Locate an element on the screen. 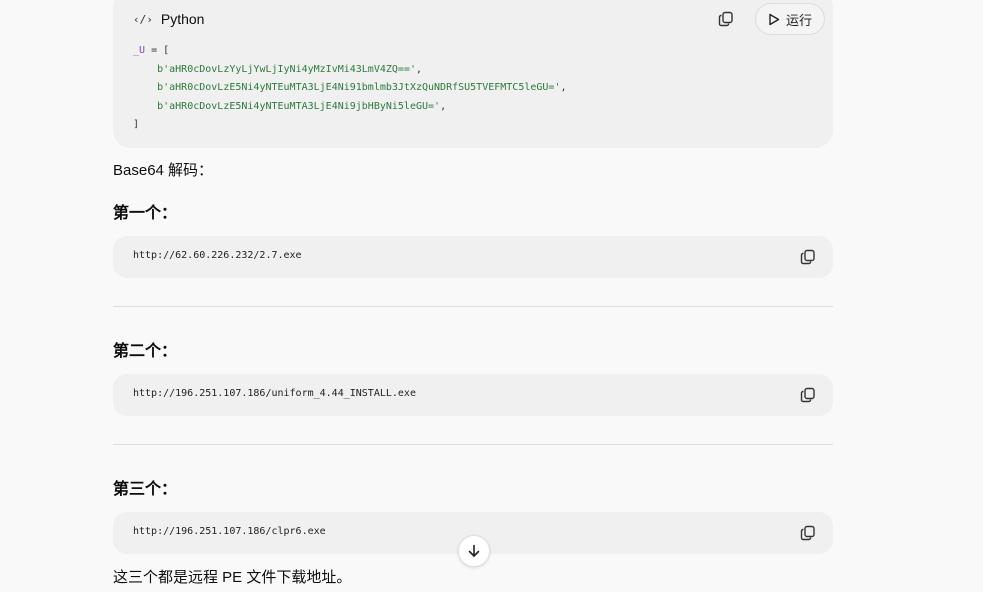 The height and width of the screenshot is (592, 983). code-variable: _U is located at coordinates (139, 50).